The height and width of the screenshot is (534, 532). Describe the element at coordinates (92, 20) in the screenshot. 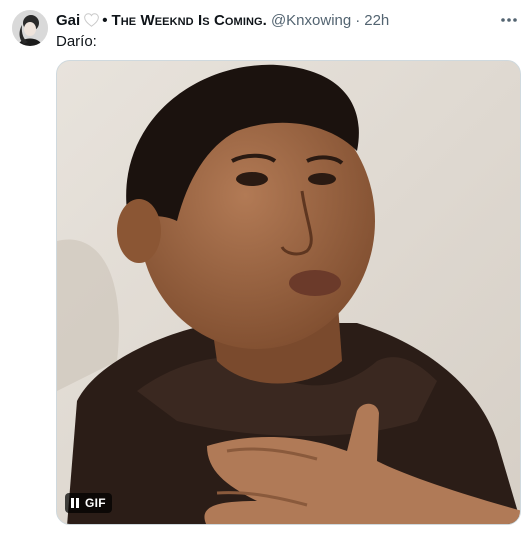

I see `white-heart-icon` at that location.